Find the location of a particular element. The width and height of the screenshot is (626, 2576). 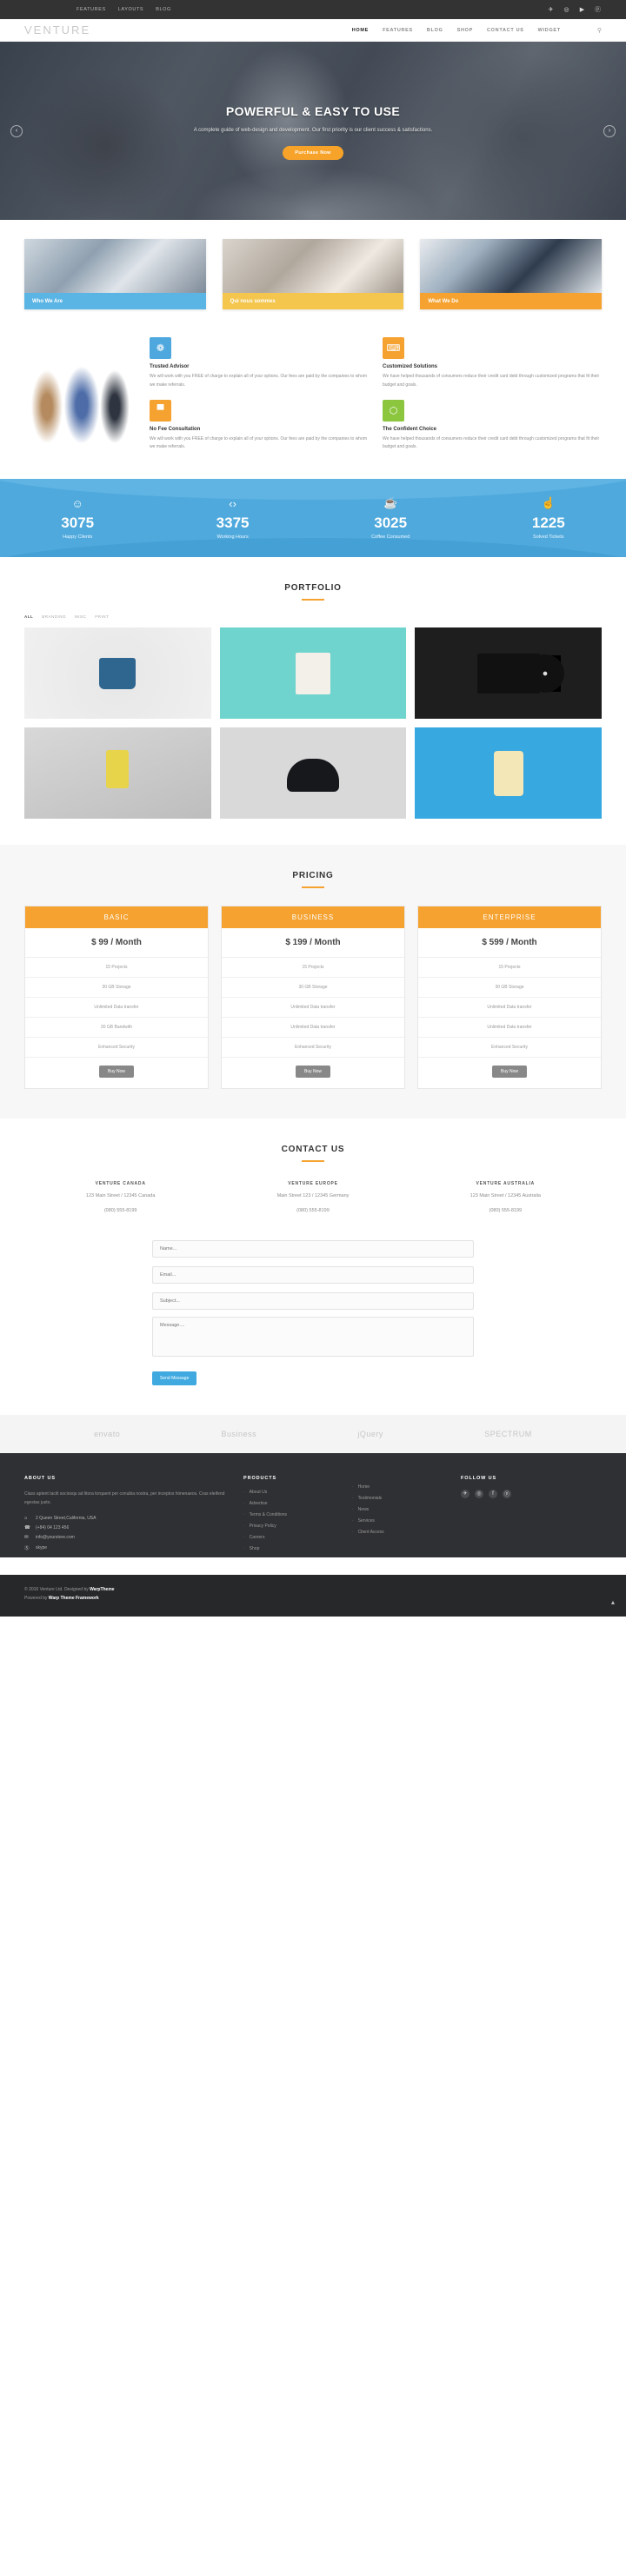

footer-skype-row: Ⓢ skype is located at coordinates (125, 1547).